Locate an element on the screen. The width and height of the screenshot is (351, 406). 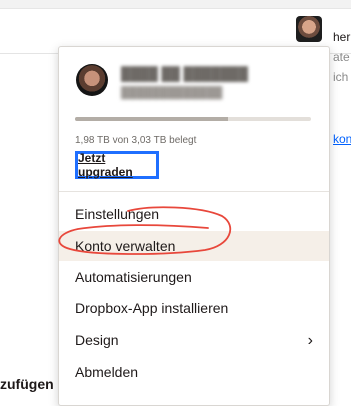
background-link: kon is located at coordinates (342, 139).